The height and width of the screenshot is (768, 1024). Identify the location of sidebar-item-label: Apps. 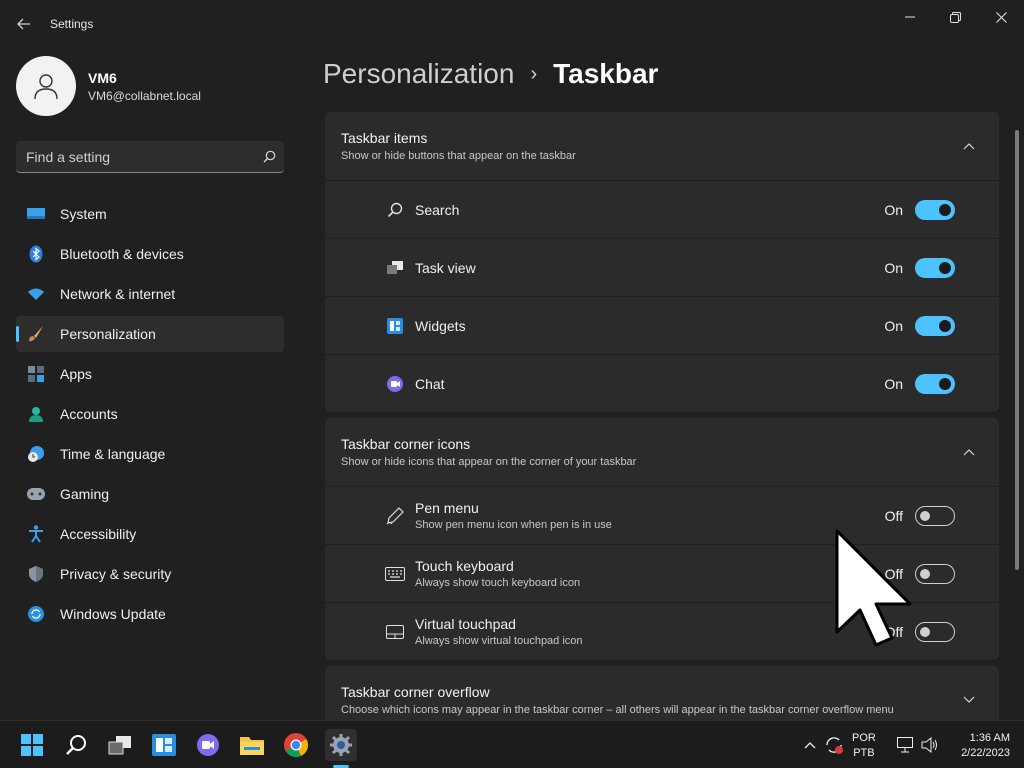
(76, 374).